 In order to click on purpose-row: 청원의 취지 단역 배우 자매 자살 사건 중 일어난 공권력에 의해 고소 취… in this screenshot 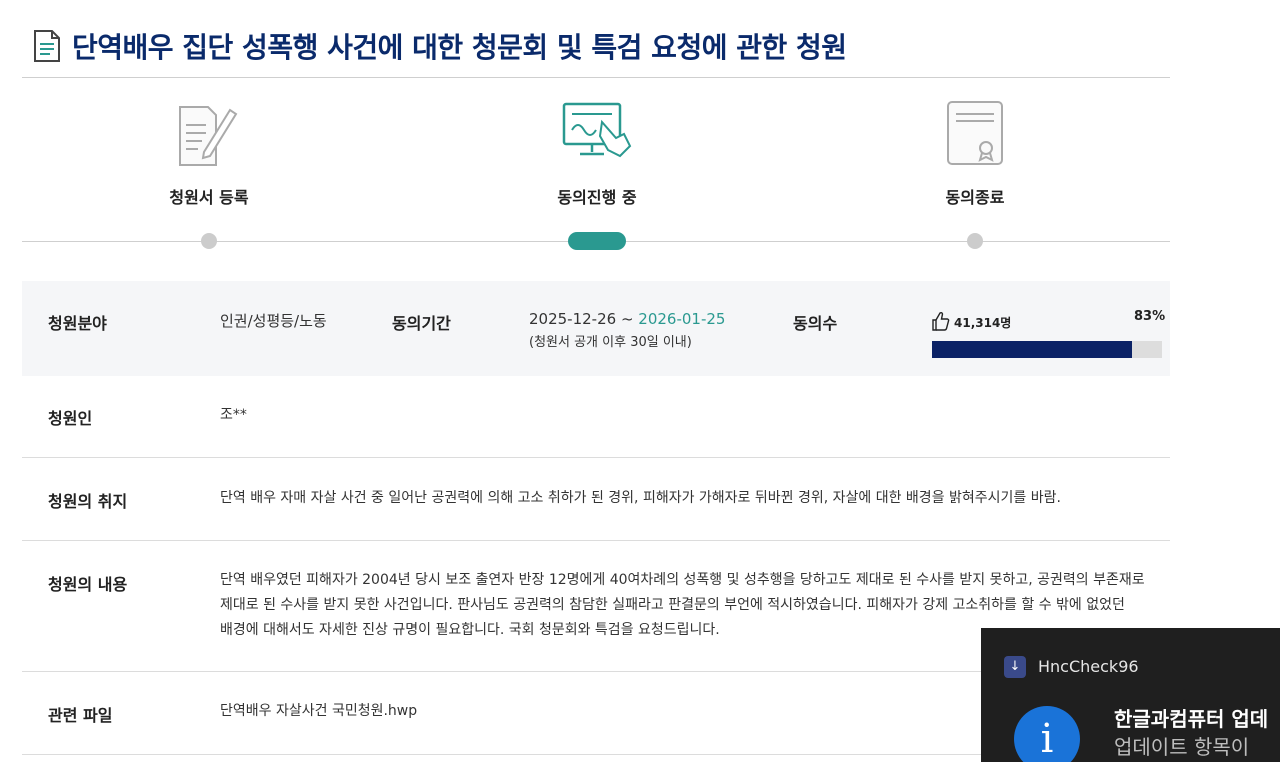, I will do `click(596, 499)`.